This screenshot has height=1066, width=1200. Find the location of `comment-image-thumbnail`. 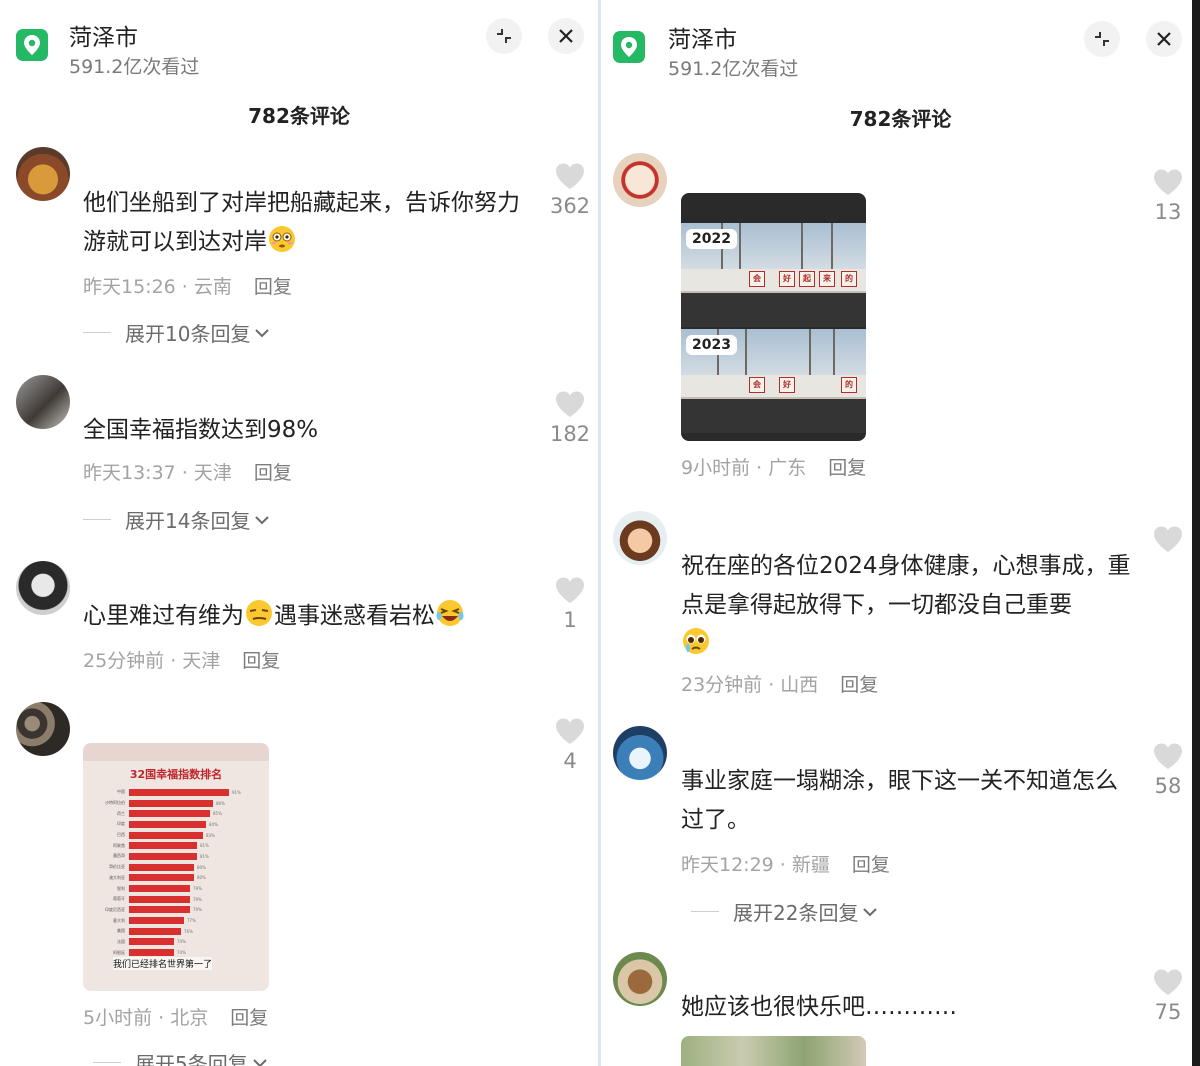

comment-image-thumbnail is located at coordinates (773, 1051).